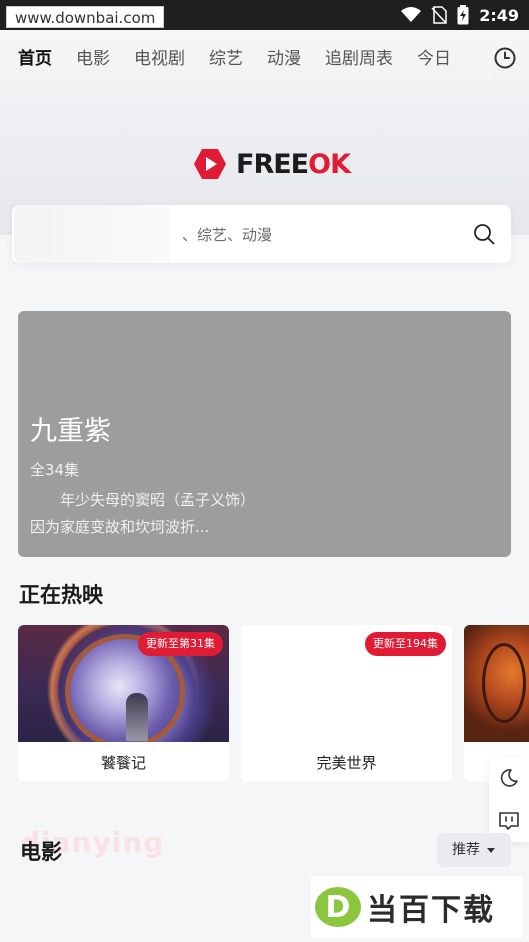  What do you see at coordinates (499, 15) in the screenshot?
I see `status-time: 2:49` at bounding box center [499, 15].